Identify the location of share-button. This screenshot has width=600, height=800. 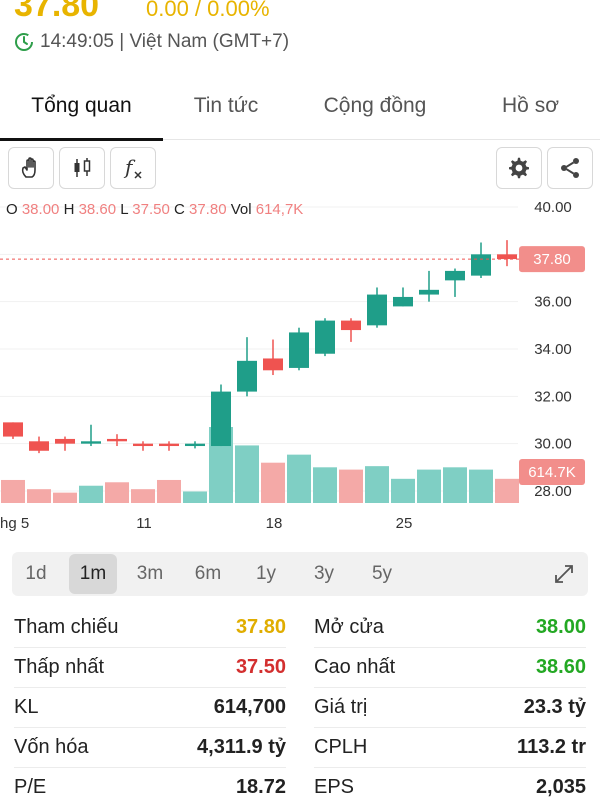
(570, 168).